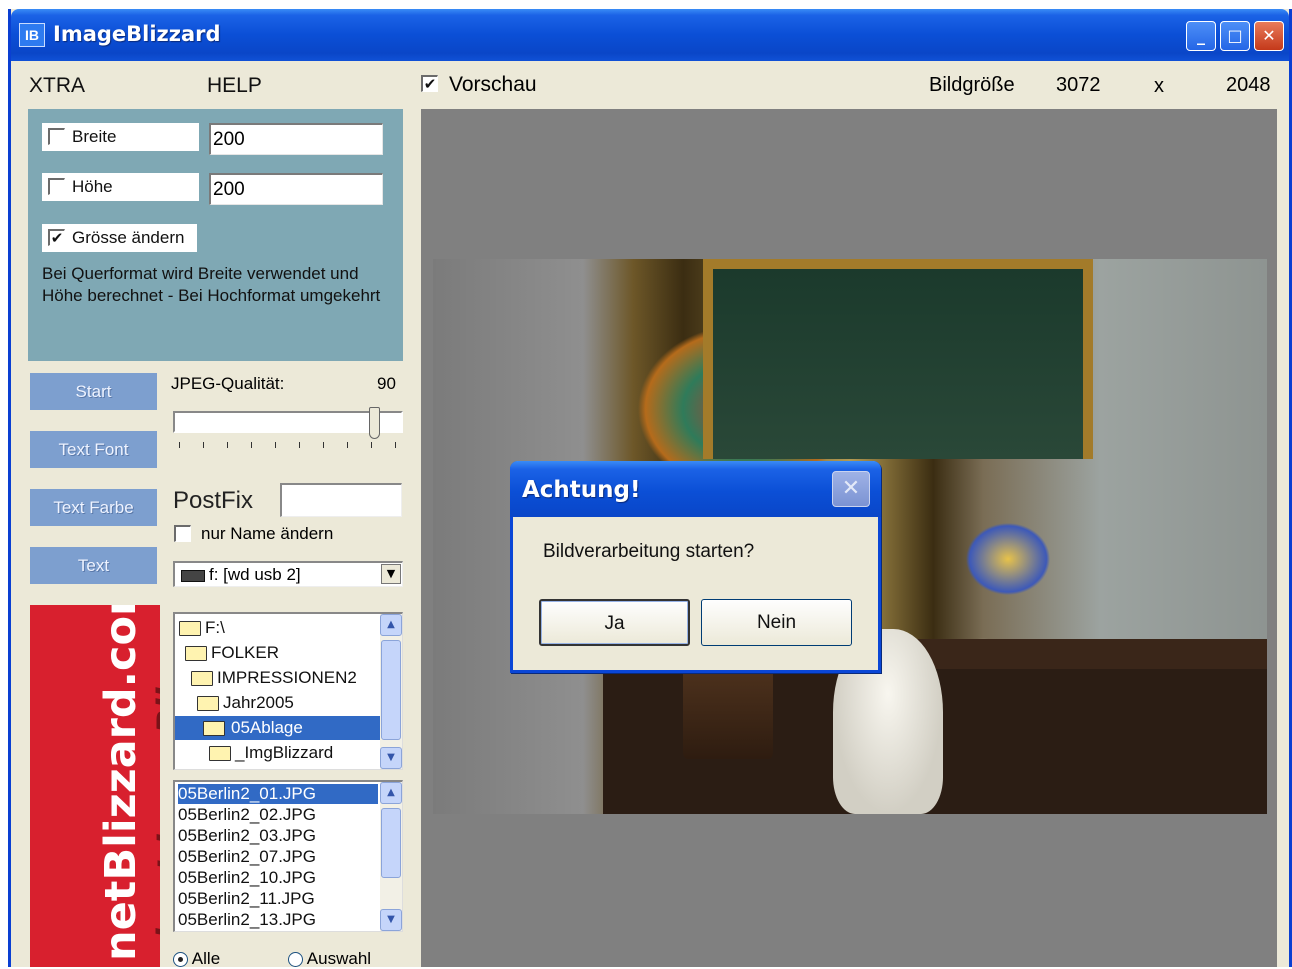 Image resolution: width=1292 pixels, height=969 pixels. Describe the element at coordinates (776, 622) in the screenshot. I see `no-button: Nein` at that location.